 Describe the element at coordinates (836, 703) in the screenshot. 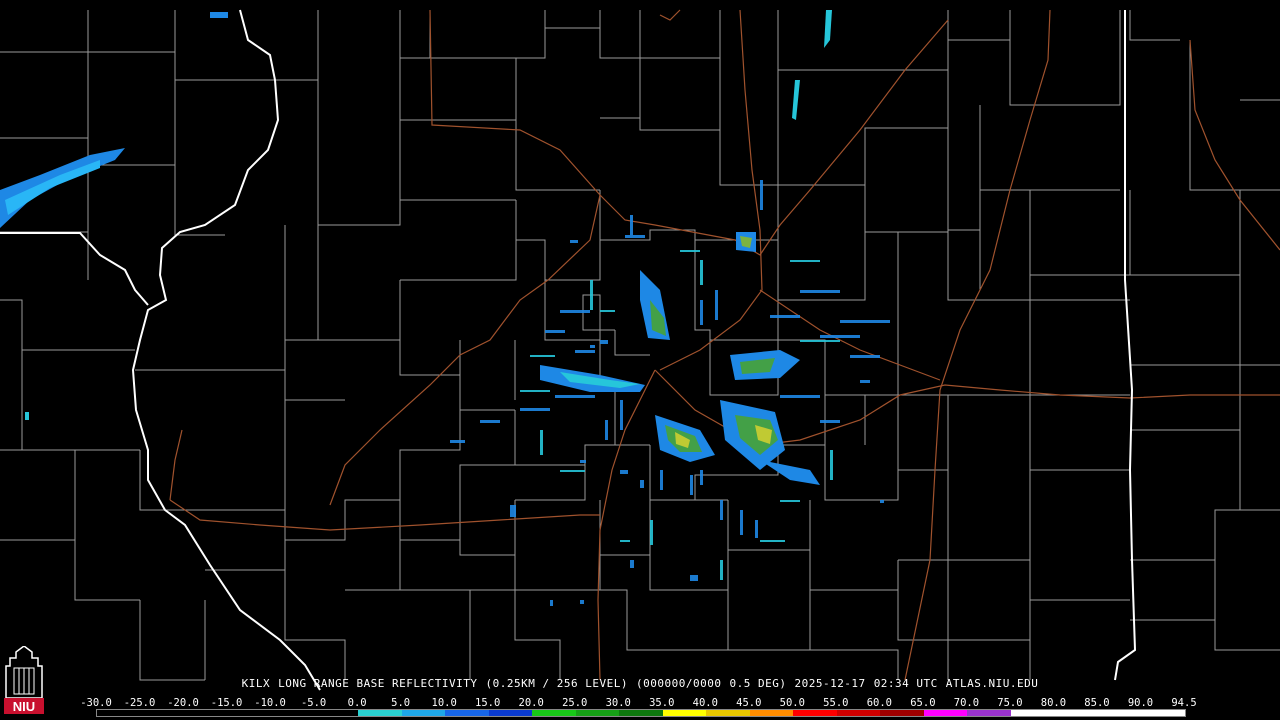

I see `scale-label: 55.0` at that location.